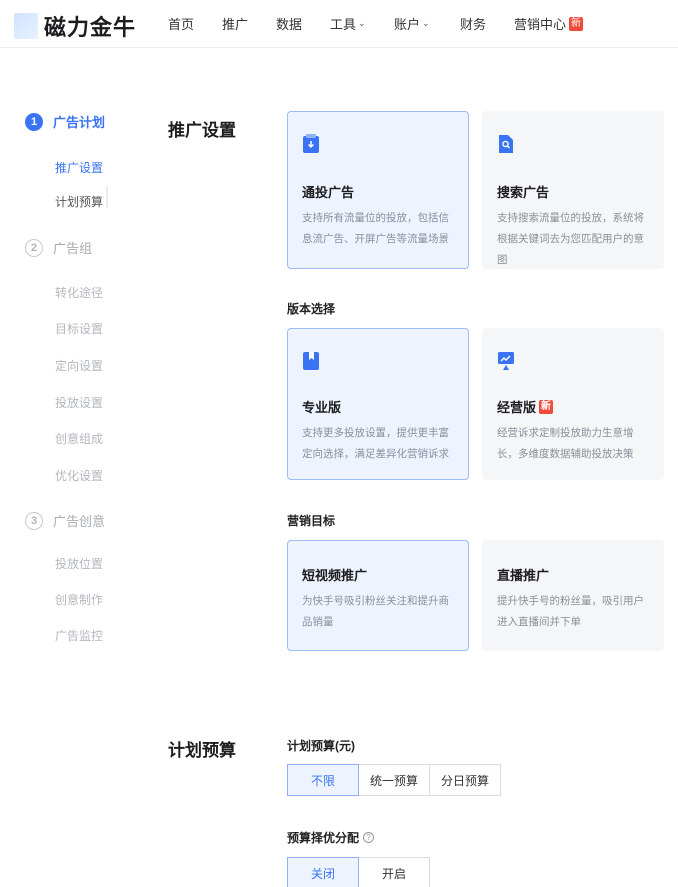 This screenshot has width=678, height=887. I want to click on nav-item-label: 账户, so click(407, 24).